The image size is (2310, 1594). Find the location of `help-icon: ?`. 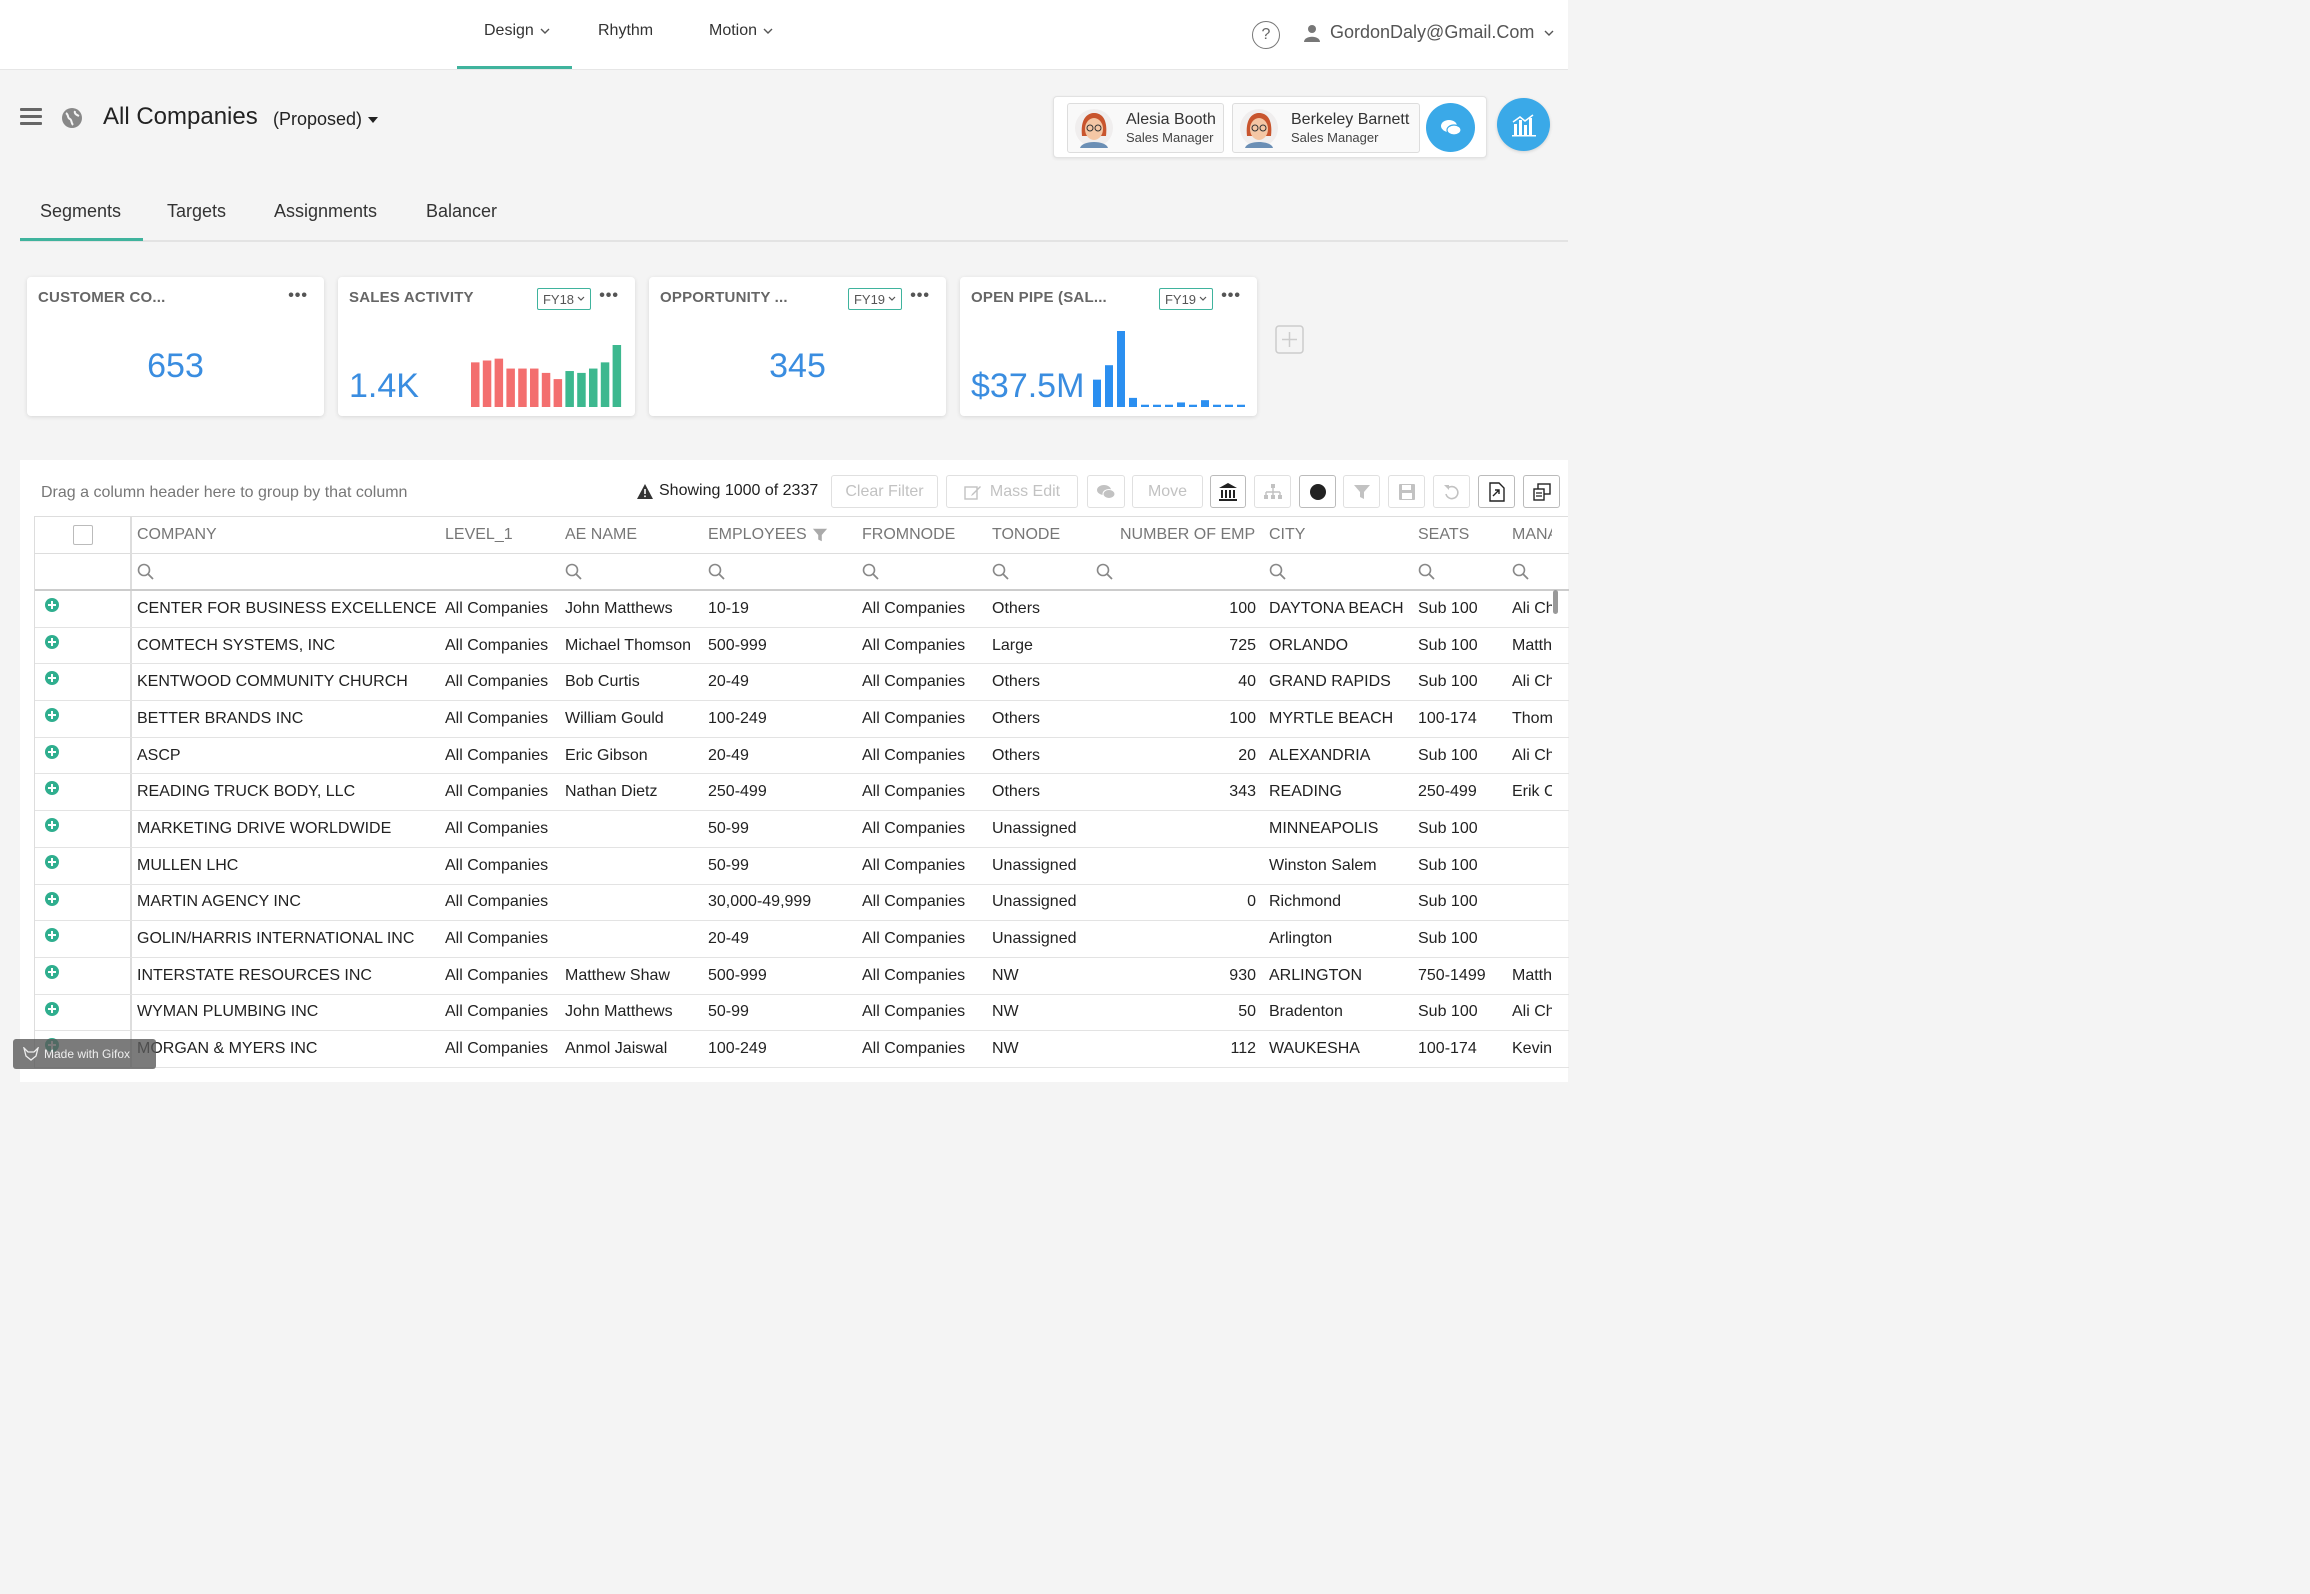

help-icon: ? is located at coordinates (1266, 35).